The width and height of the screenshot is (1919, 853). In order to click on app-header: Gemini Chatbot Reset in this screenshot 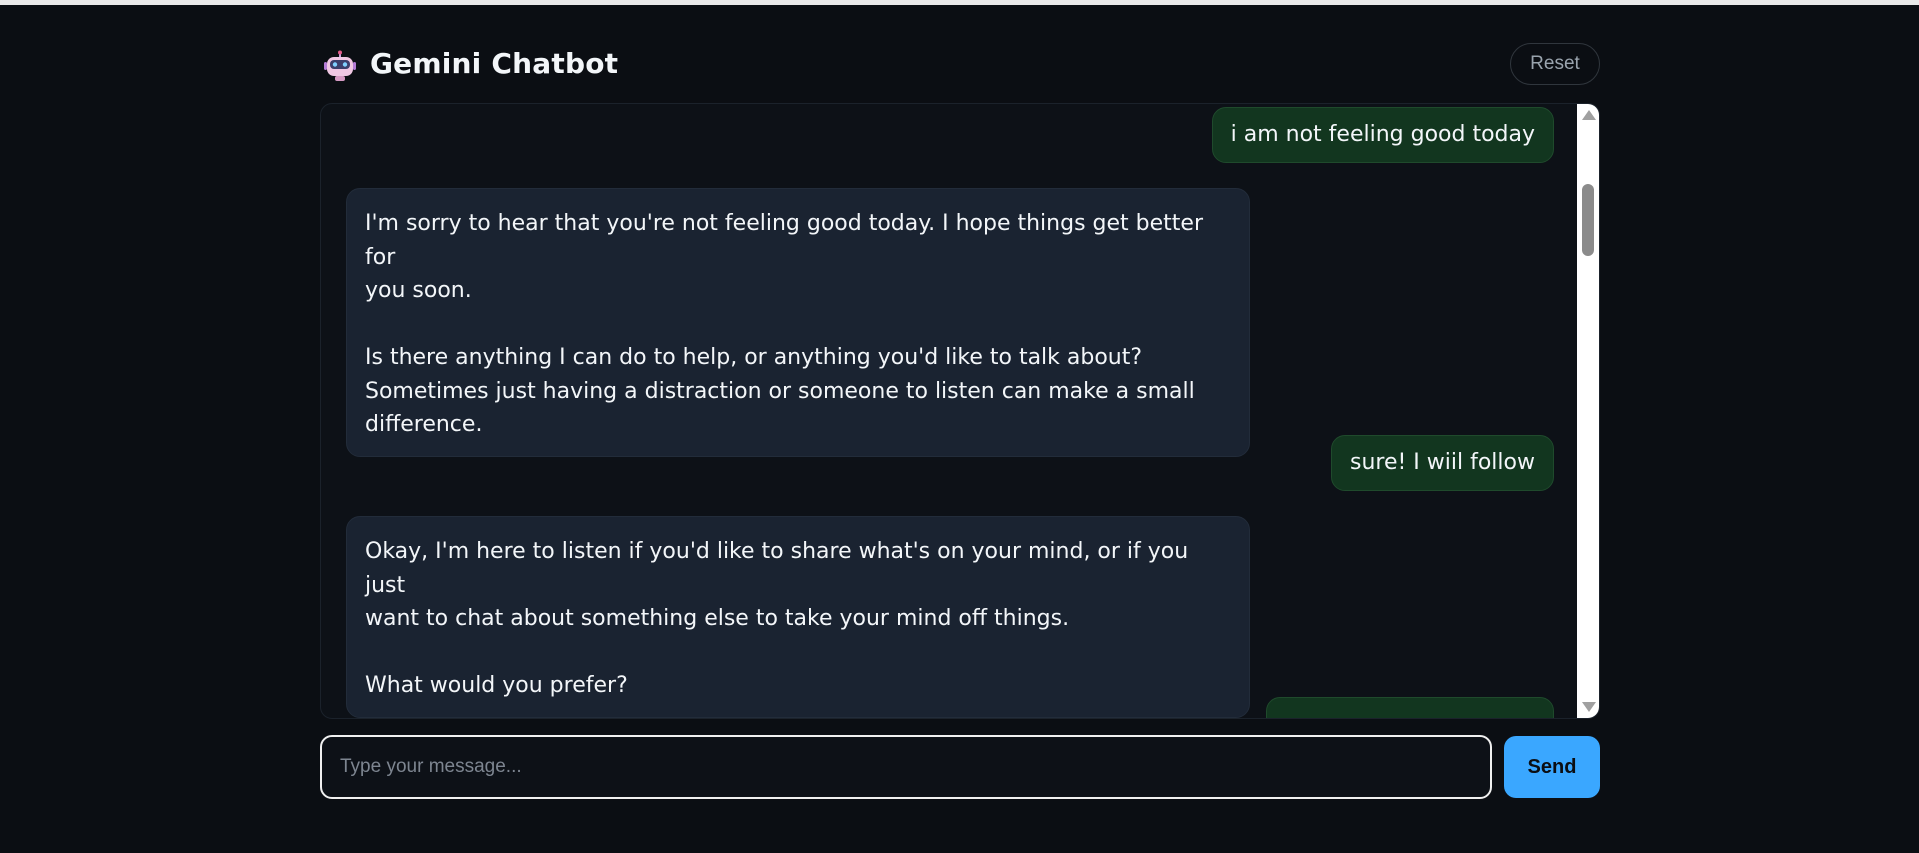, I will do `click(960, 54)`.